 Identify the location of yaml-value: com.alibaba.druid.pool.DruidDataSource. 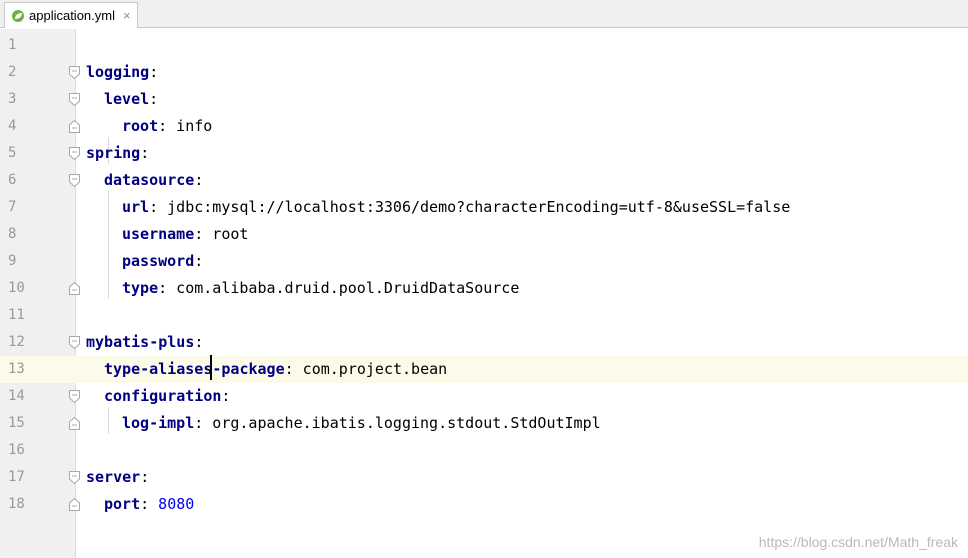
(343, 288).